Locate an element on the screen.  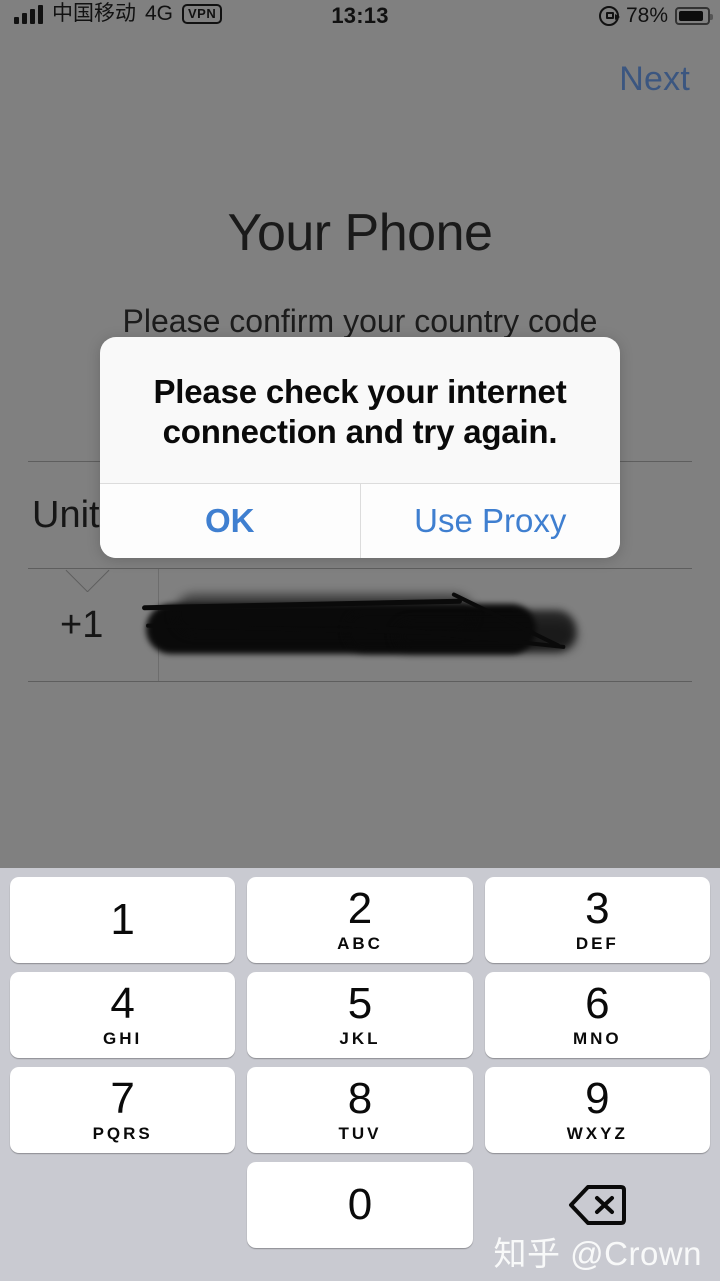
key-number: 1 is located at coordinates (122, 919).